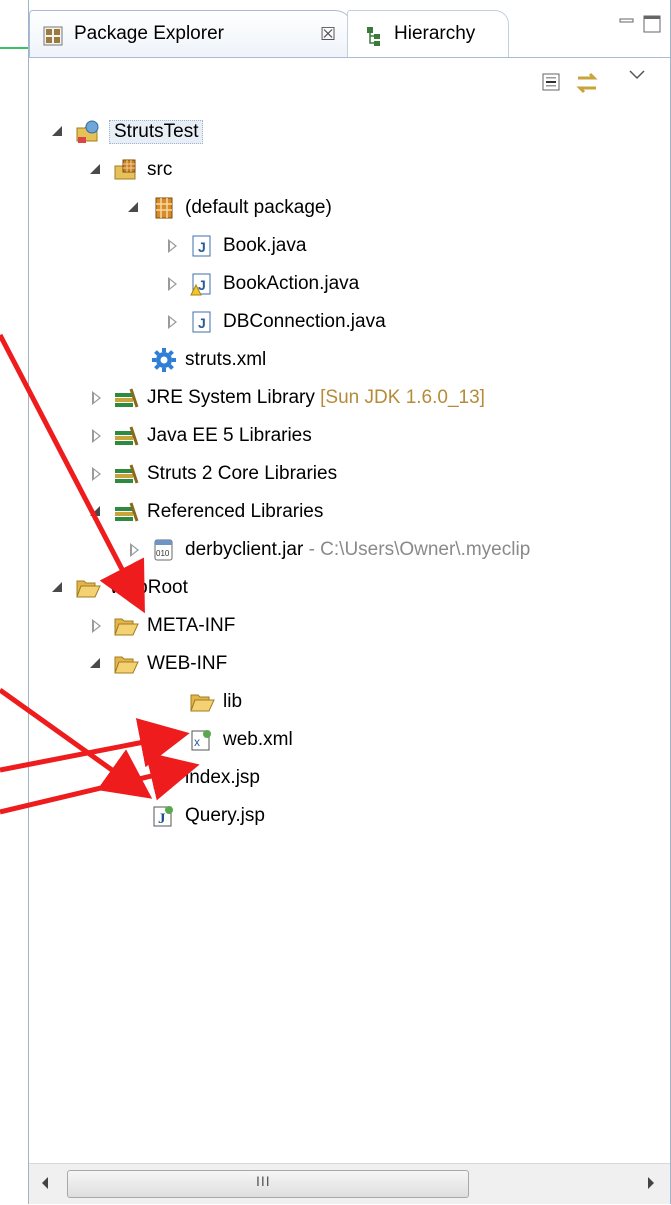  What do you see at coordinates (160, 169) in the screenshot?
I see `tree-item-src-label: src` at bounding box center [160, 169].